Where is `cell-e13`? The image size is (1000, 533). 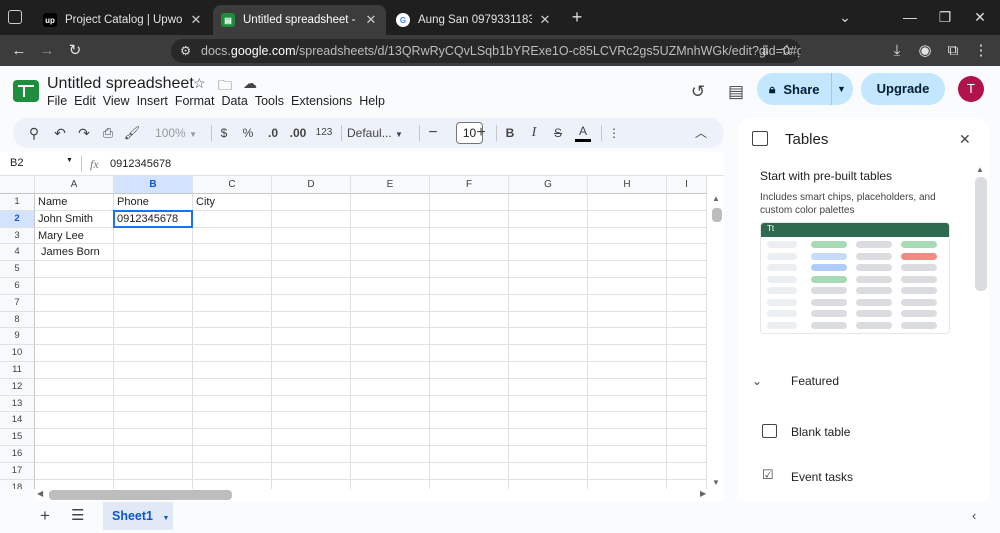 cell-e13 is located at coordinates (390, 404).